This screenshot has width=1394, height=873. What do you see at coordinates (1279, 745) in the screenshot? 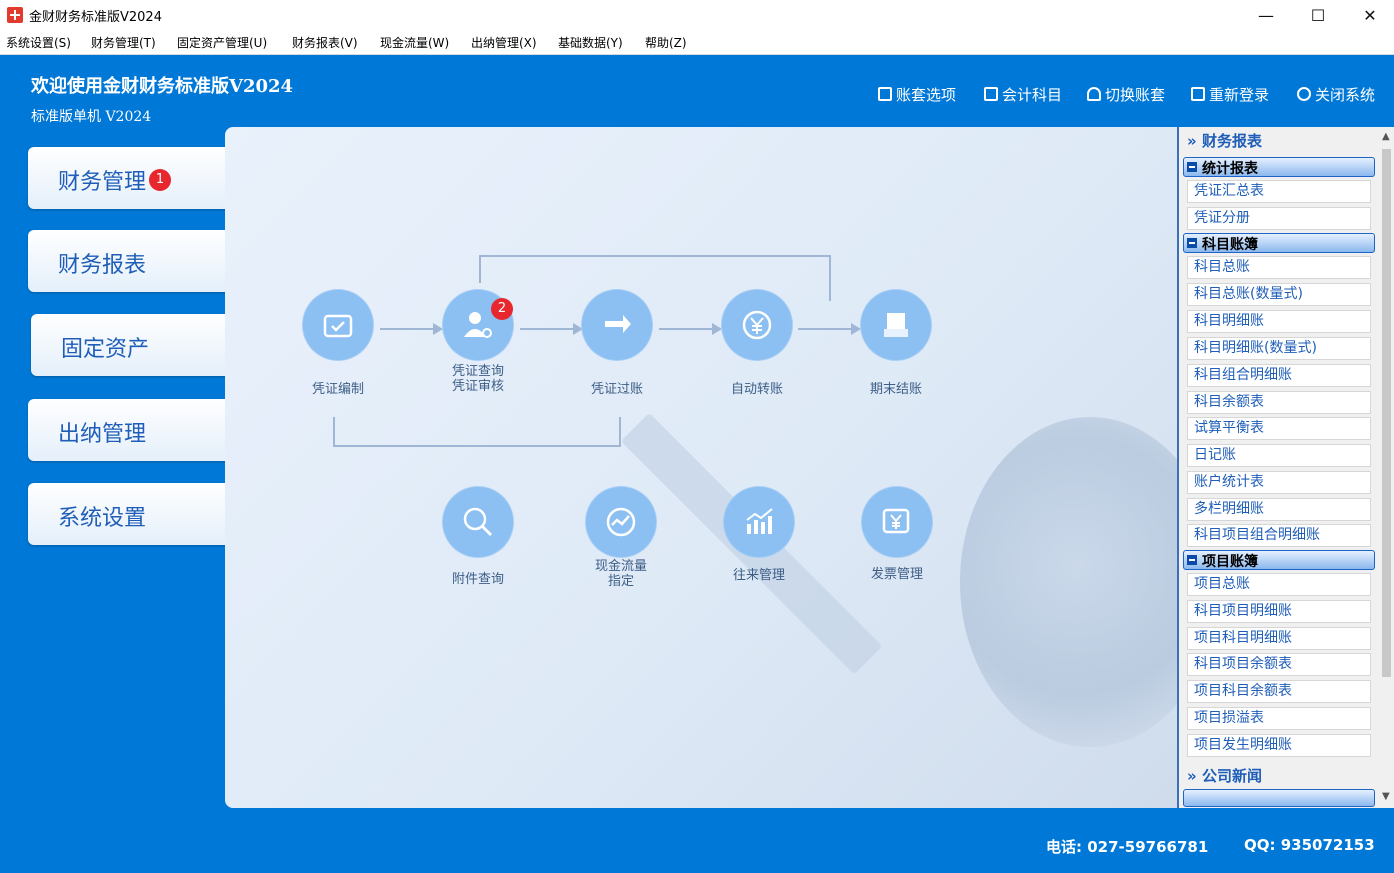
I see `report-item: 项目发生明细账` at bounding box center [1279, 745].